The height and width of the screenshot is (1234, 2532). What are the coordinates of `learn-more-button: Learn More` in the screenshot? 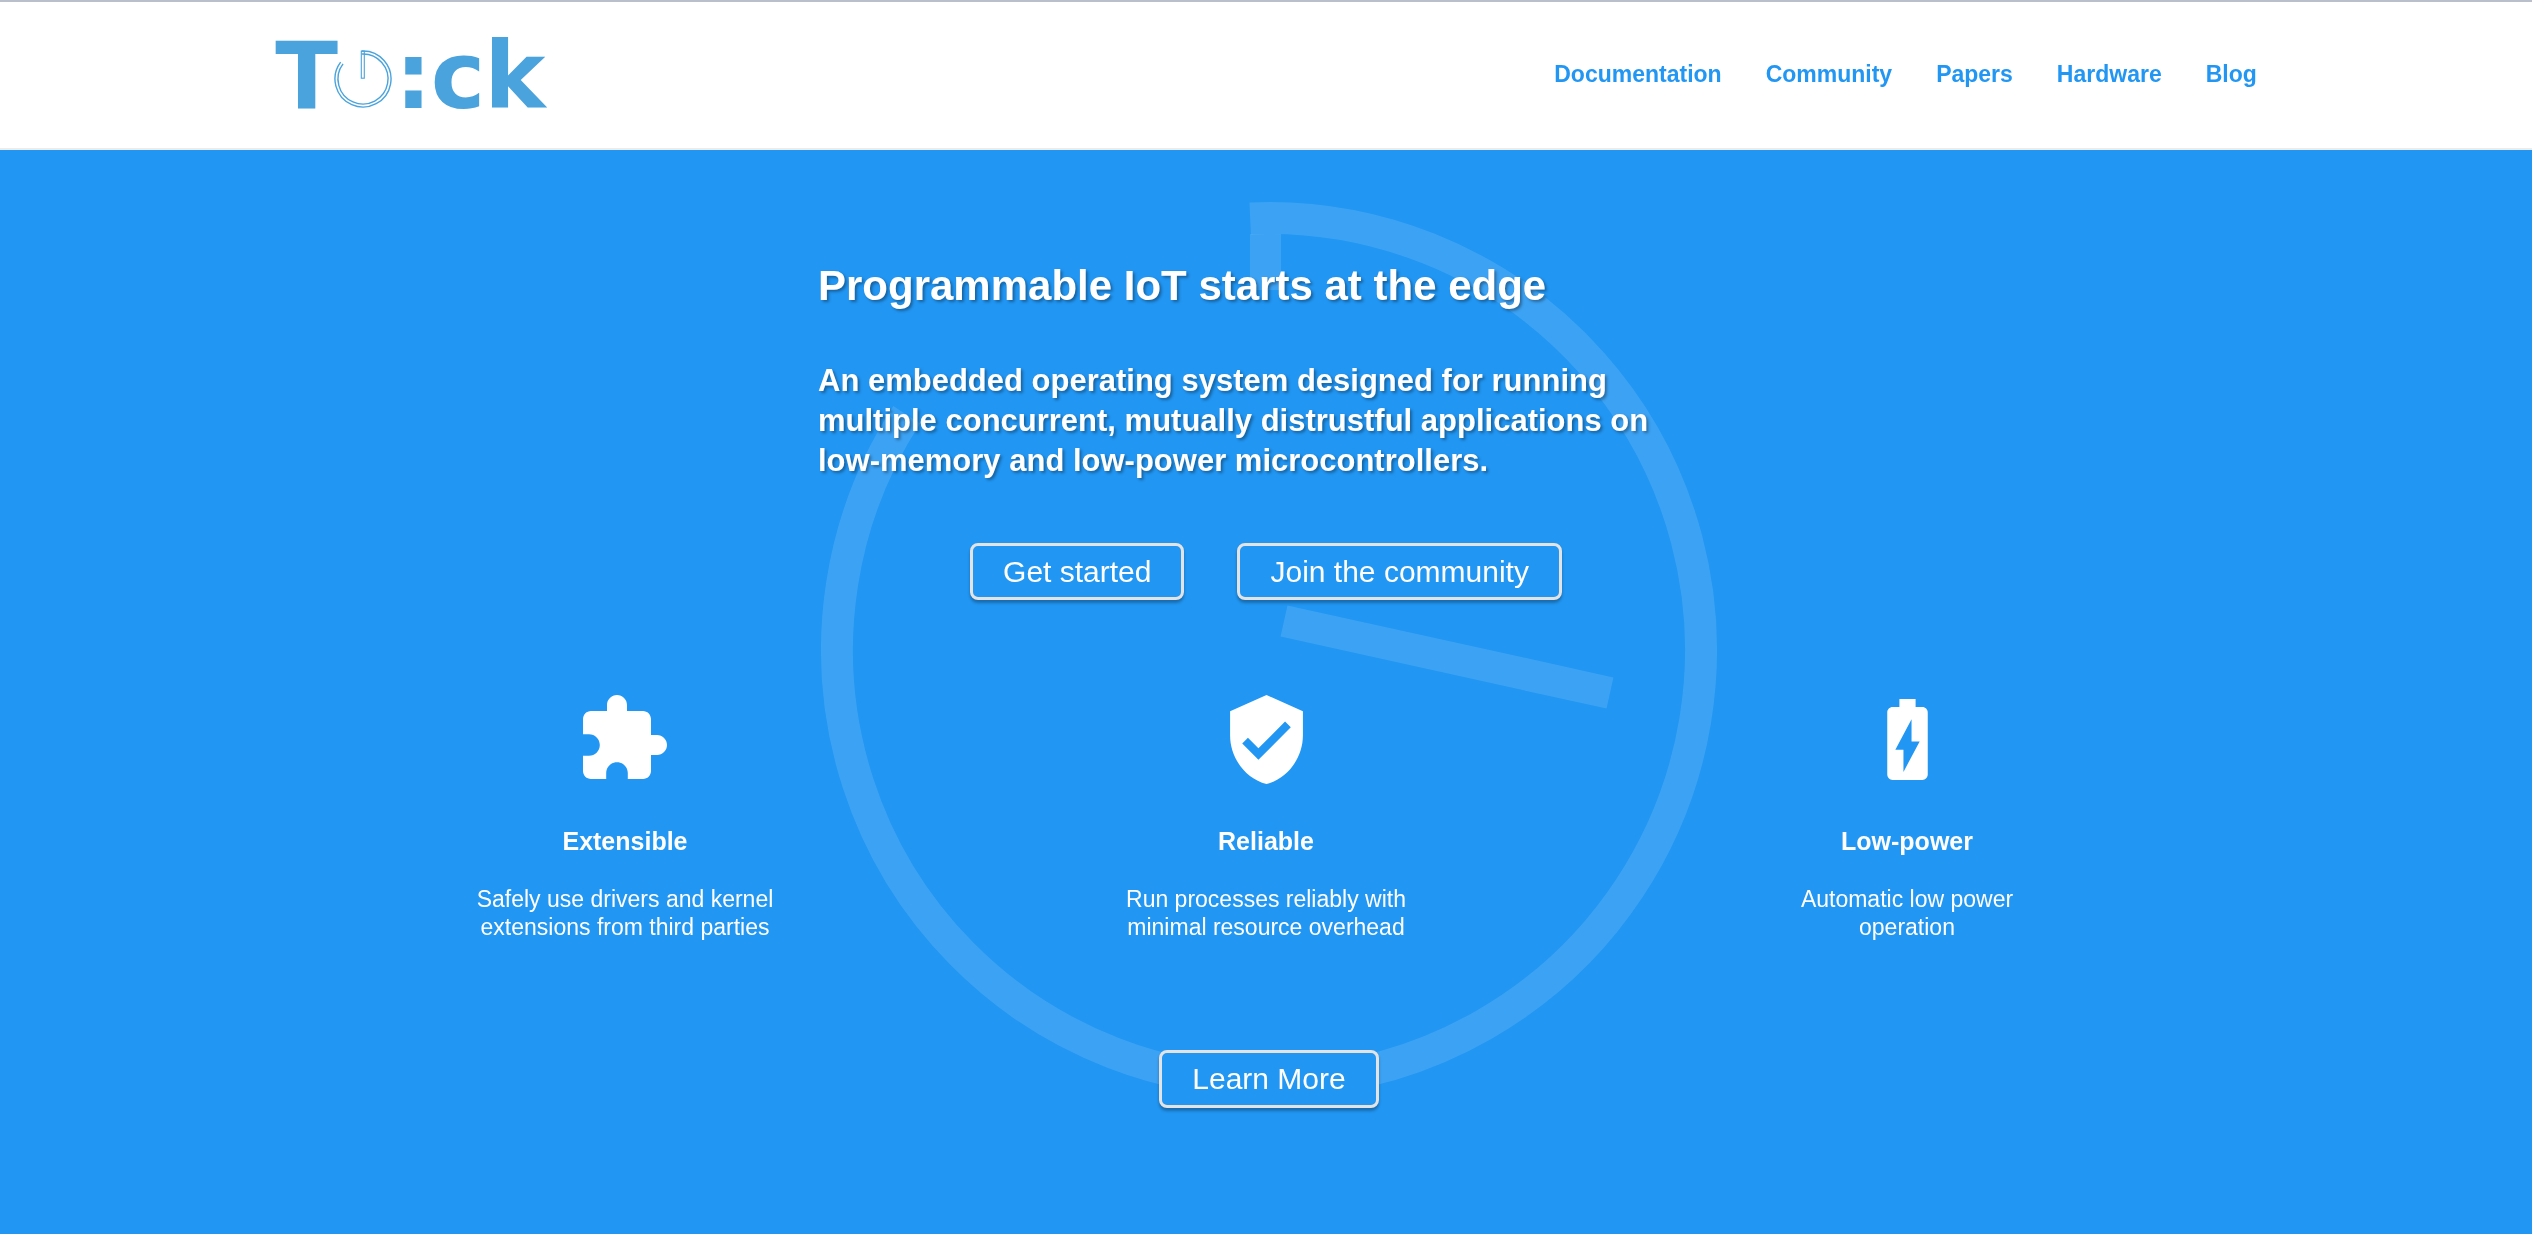 It's located at (1269, 1079).